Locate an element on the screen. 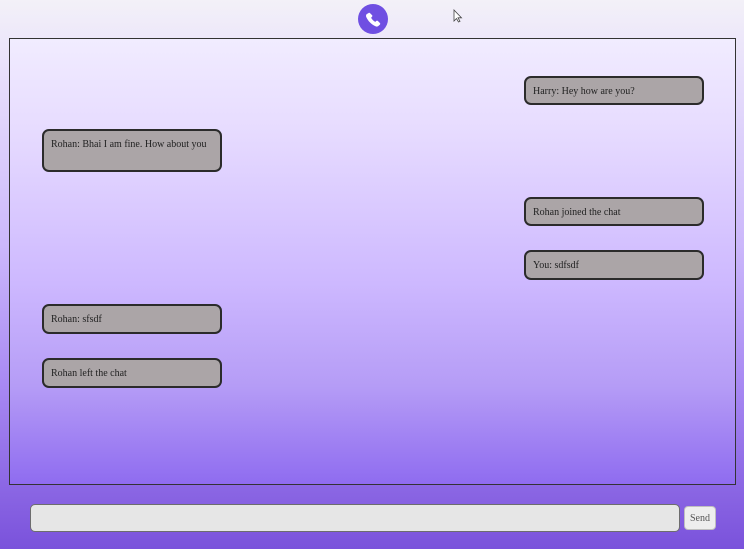 This screenshot has height=549, width=744. message-bubble: You: sdfsdf is located at coordinates (614, 265).